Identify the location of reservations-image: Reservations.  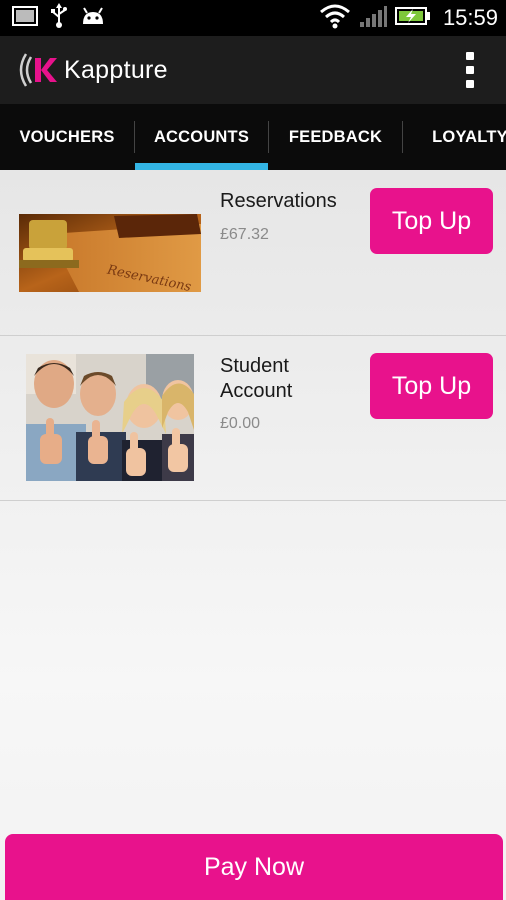
(110, 254).